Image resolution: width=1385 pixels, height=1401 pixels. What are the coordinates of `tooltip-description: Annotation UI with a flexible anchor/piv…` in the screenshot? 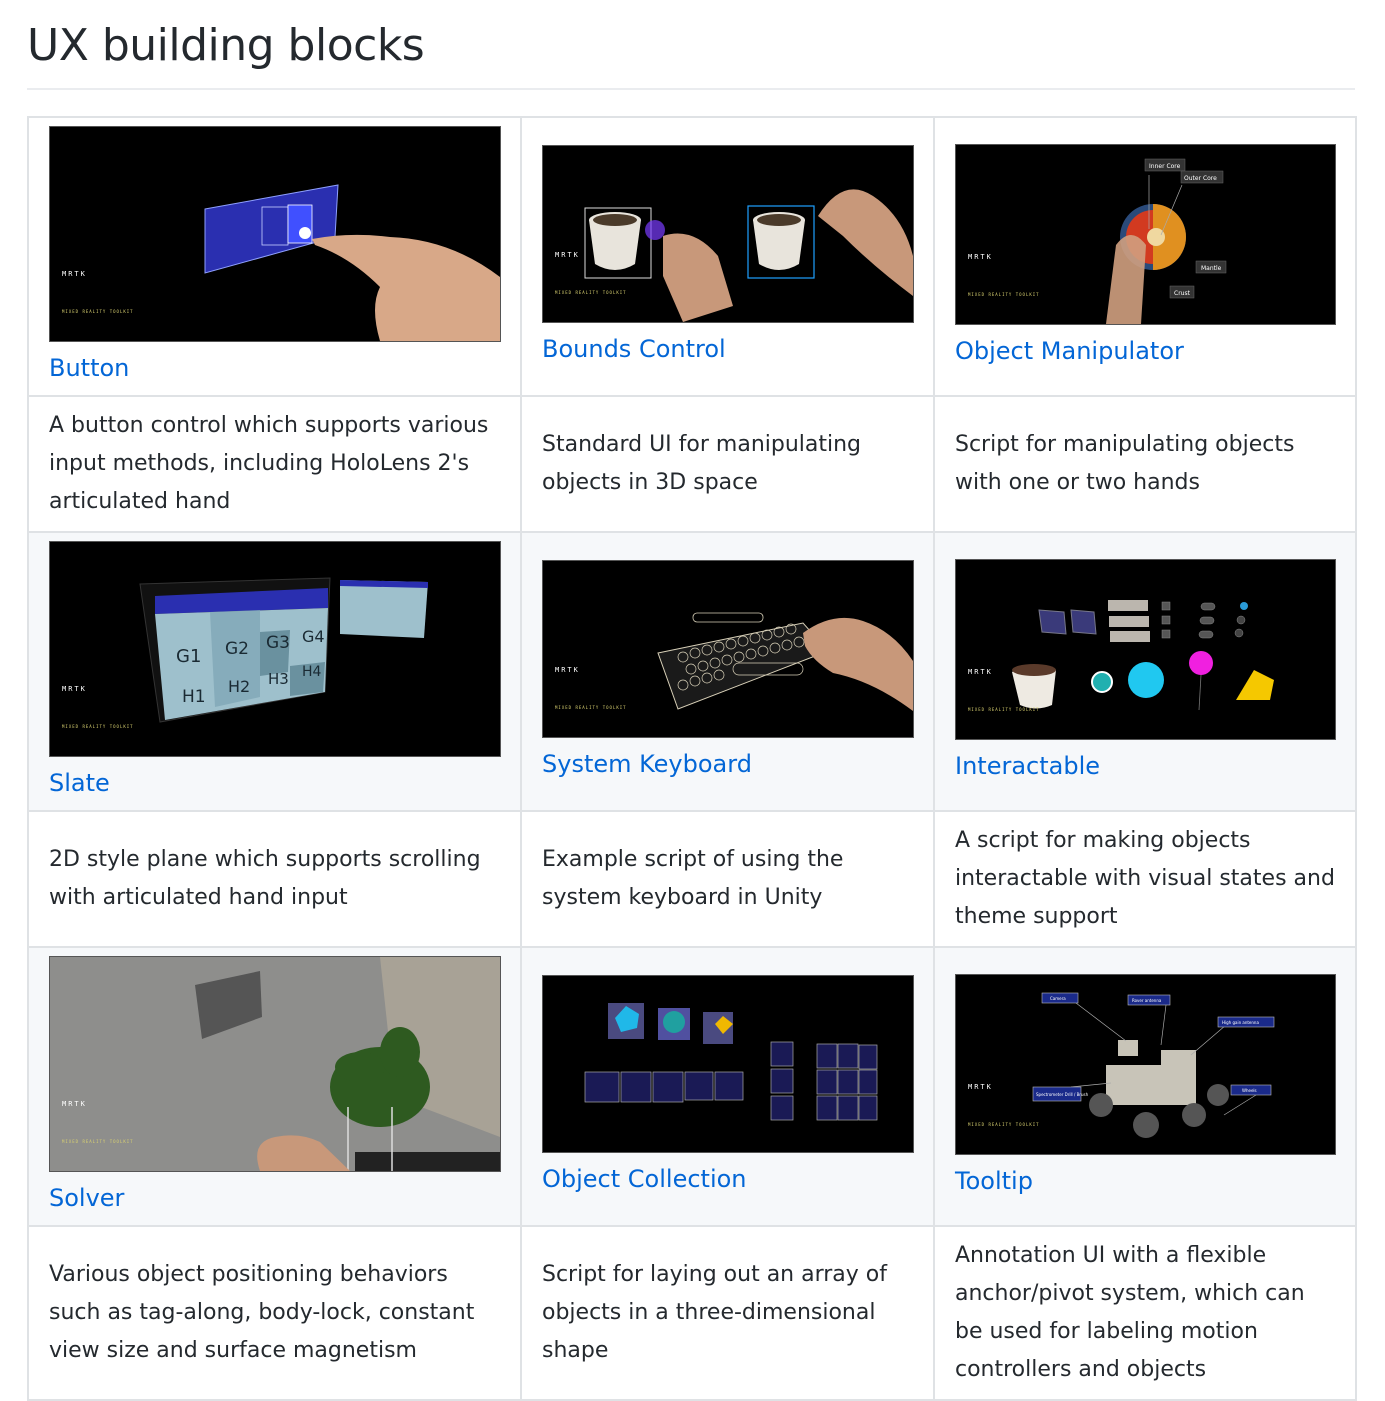 It's located at (1145, 1313).